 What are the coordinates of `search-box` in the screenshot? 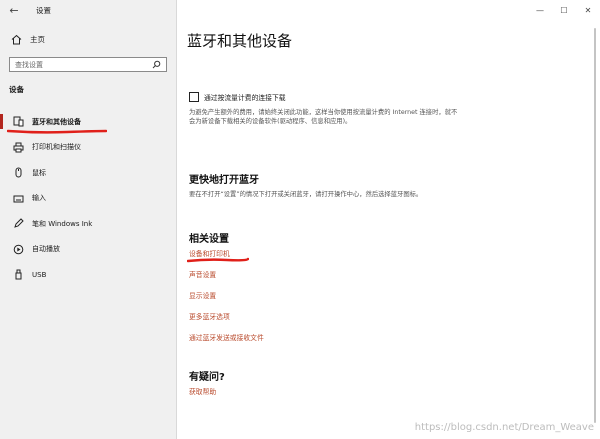 It's located at (88, 64).